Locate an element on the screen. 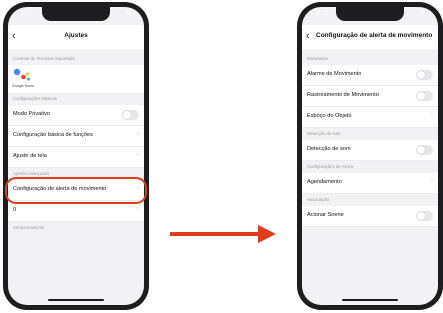 The width and height of the screenshot is (443, 313). page-title: Ajustes is located at coordinates (76, 35).